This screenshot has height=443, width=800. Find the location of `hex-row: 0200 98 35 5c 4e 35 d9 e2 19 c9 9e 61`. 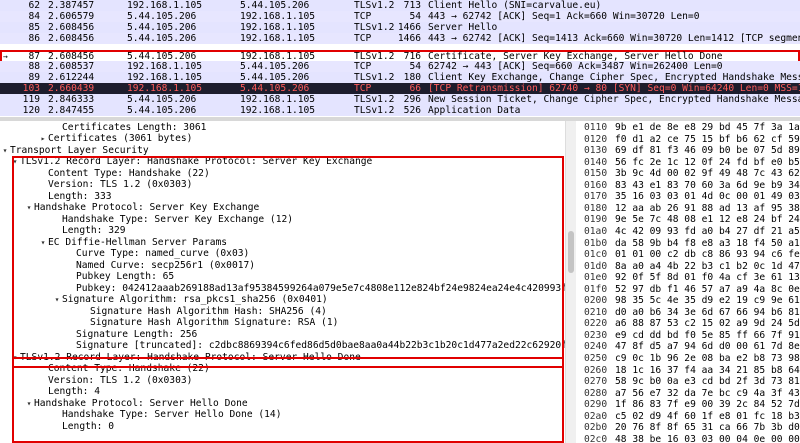

hex-row: 0200 98 35 5c 4e 35 d9 e2 19 c9 9e 61 is located at coordinates (688, 301).